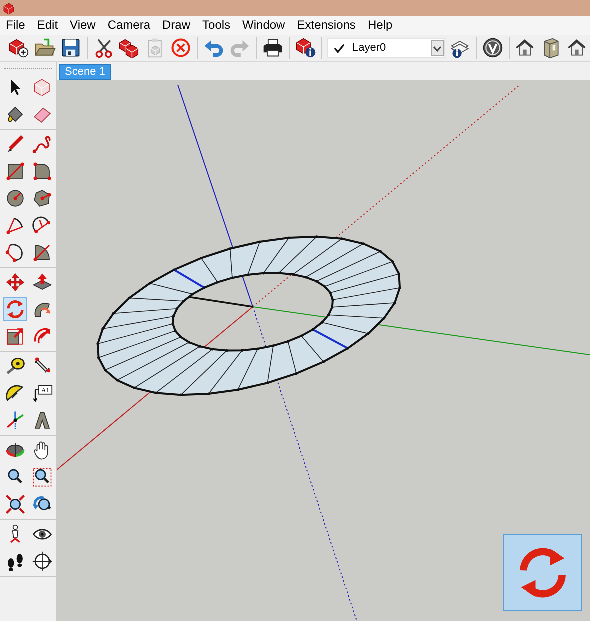 This screenshot has height=621, width=590. I want to click on cubes-icon, so click(129, 48).